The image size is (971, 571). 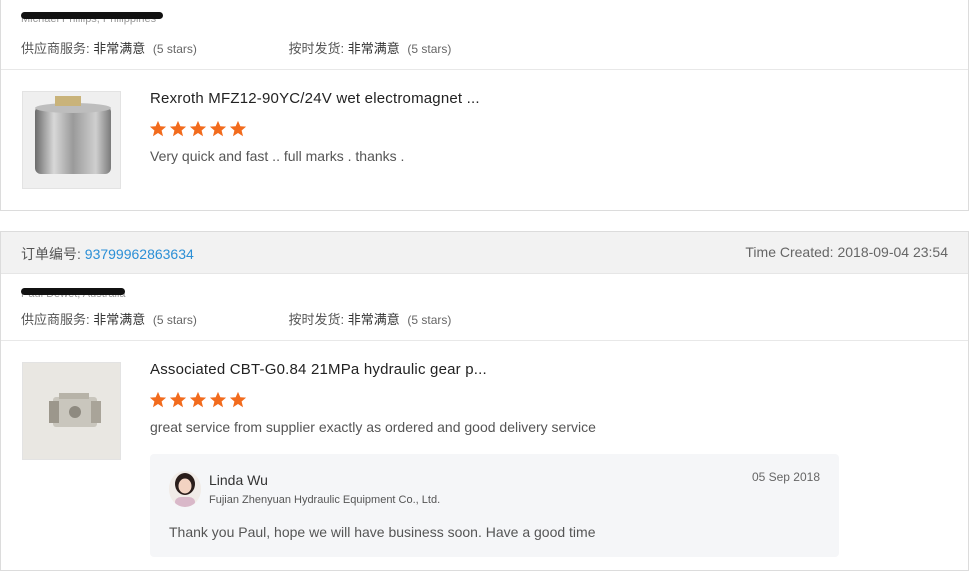 I want to click on order-number-link: 93799962863634, so click(x=139, y=254).